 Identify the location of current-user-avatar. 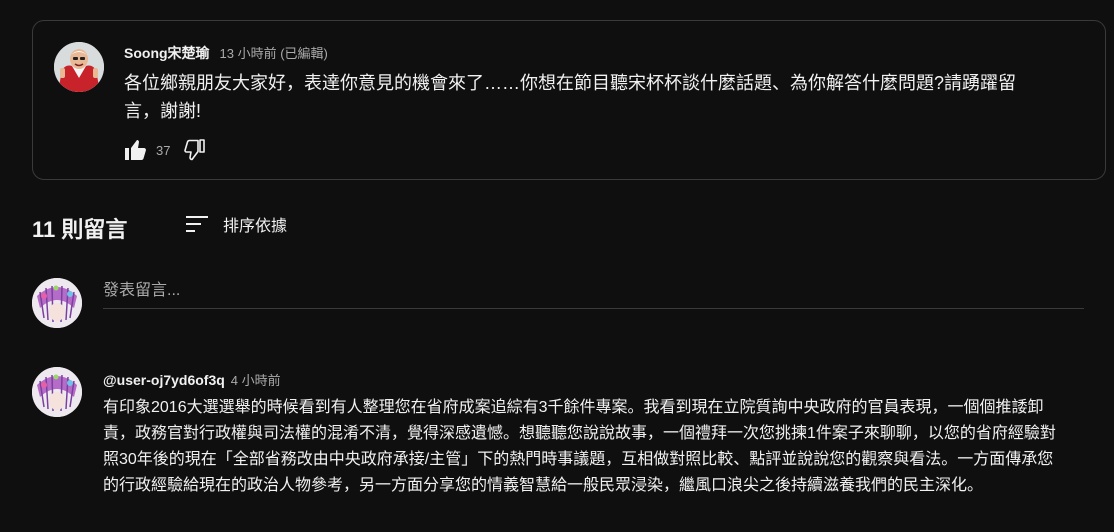
(57, 303).